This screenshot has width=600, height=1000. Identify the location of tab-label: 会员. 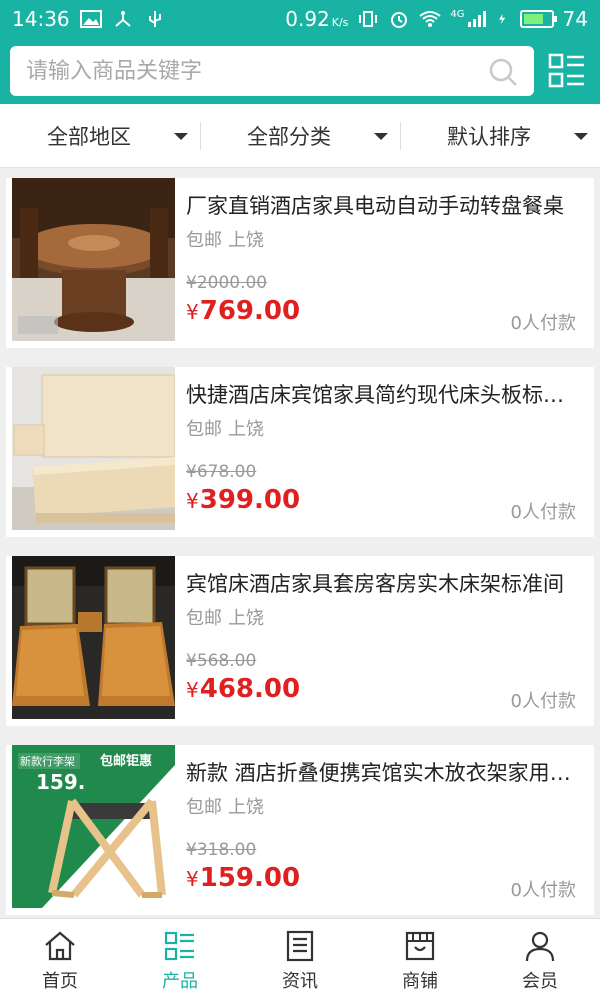
(540, 981).